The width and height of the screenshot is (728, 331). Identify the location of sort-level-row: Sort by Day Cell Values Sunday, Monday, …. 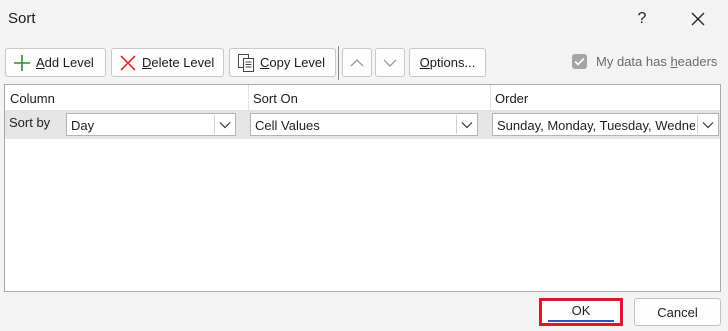
(362, 125).